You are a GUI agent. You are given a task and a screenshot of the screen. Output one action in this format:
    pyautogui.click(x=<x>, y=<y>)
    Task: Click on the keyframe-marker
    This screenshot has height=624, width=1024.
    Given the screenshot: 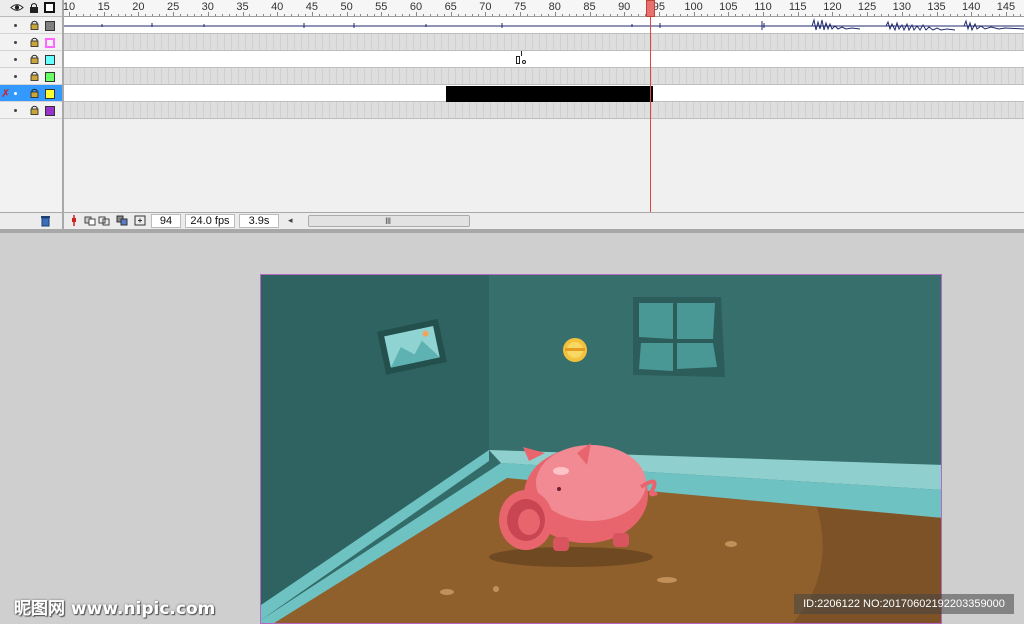 What is the action you would take?
    pyautogui.click(x=518, y=60)
    